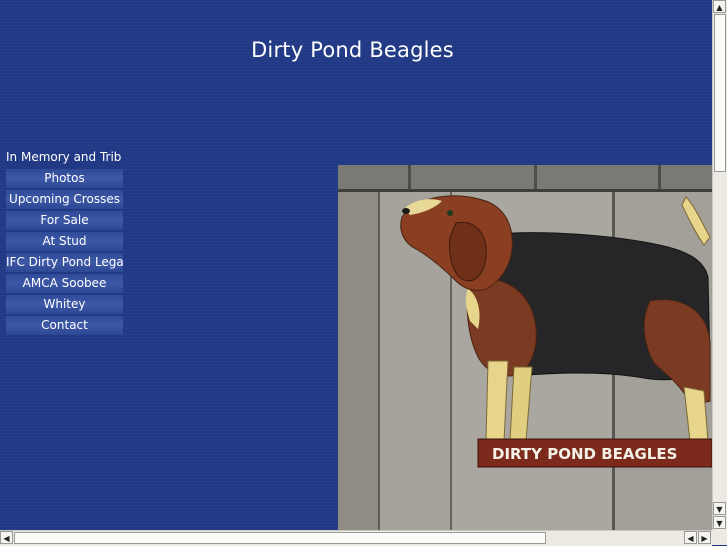 This screenshot has height=546, width=727. Describe the element at coordinates (64, 178) in the screenshot. I see `nav-item-photos: Photos` at that location.